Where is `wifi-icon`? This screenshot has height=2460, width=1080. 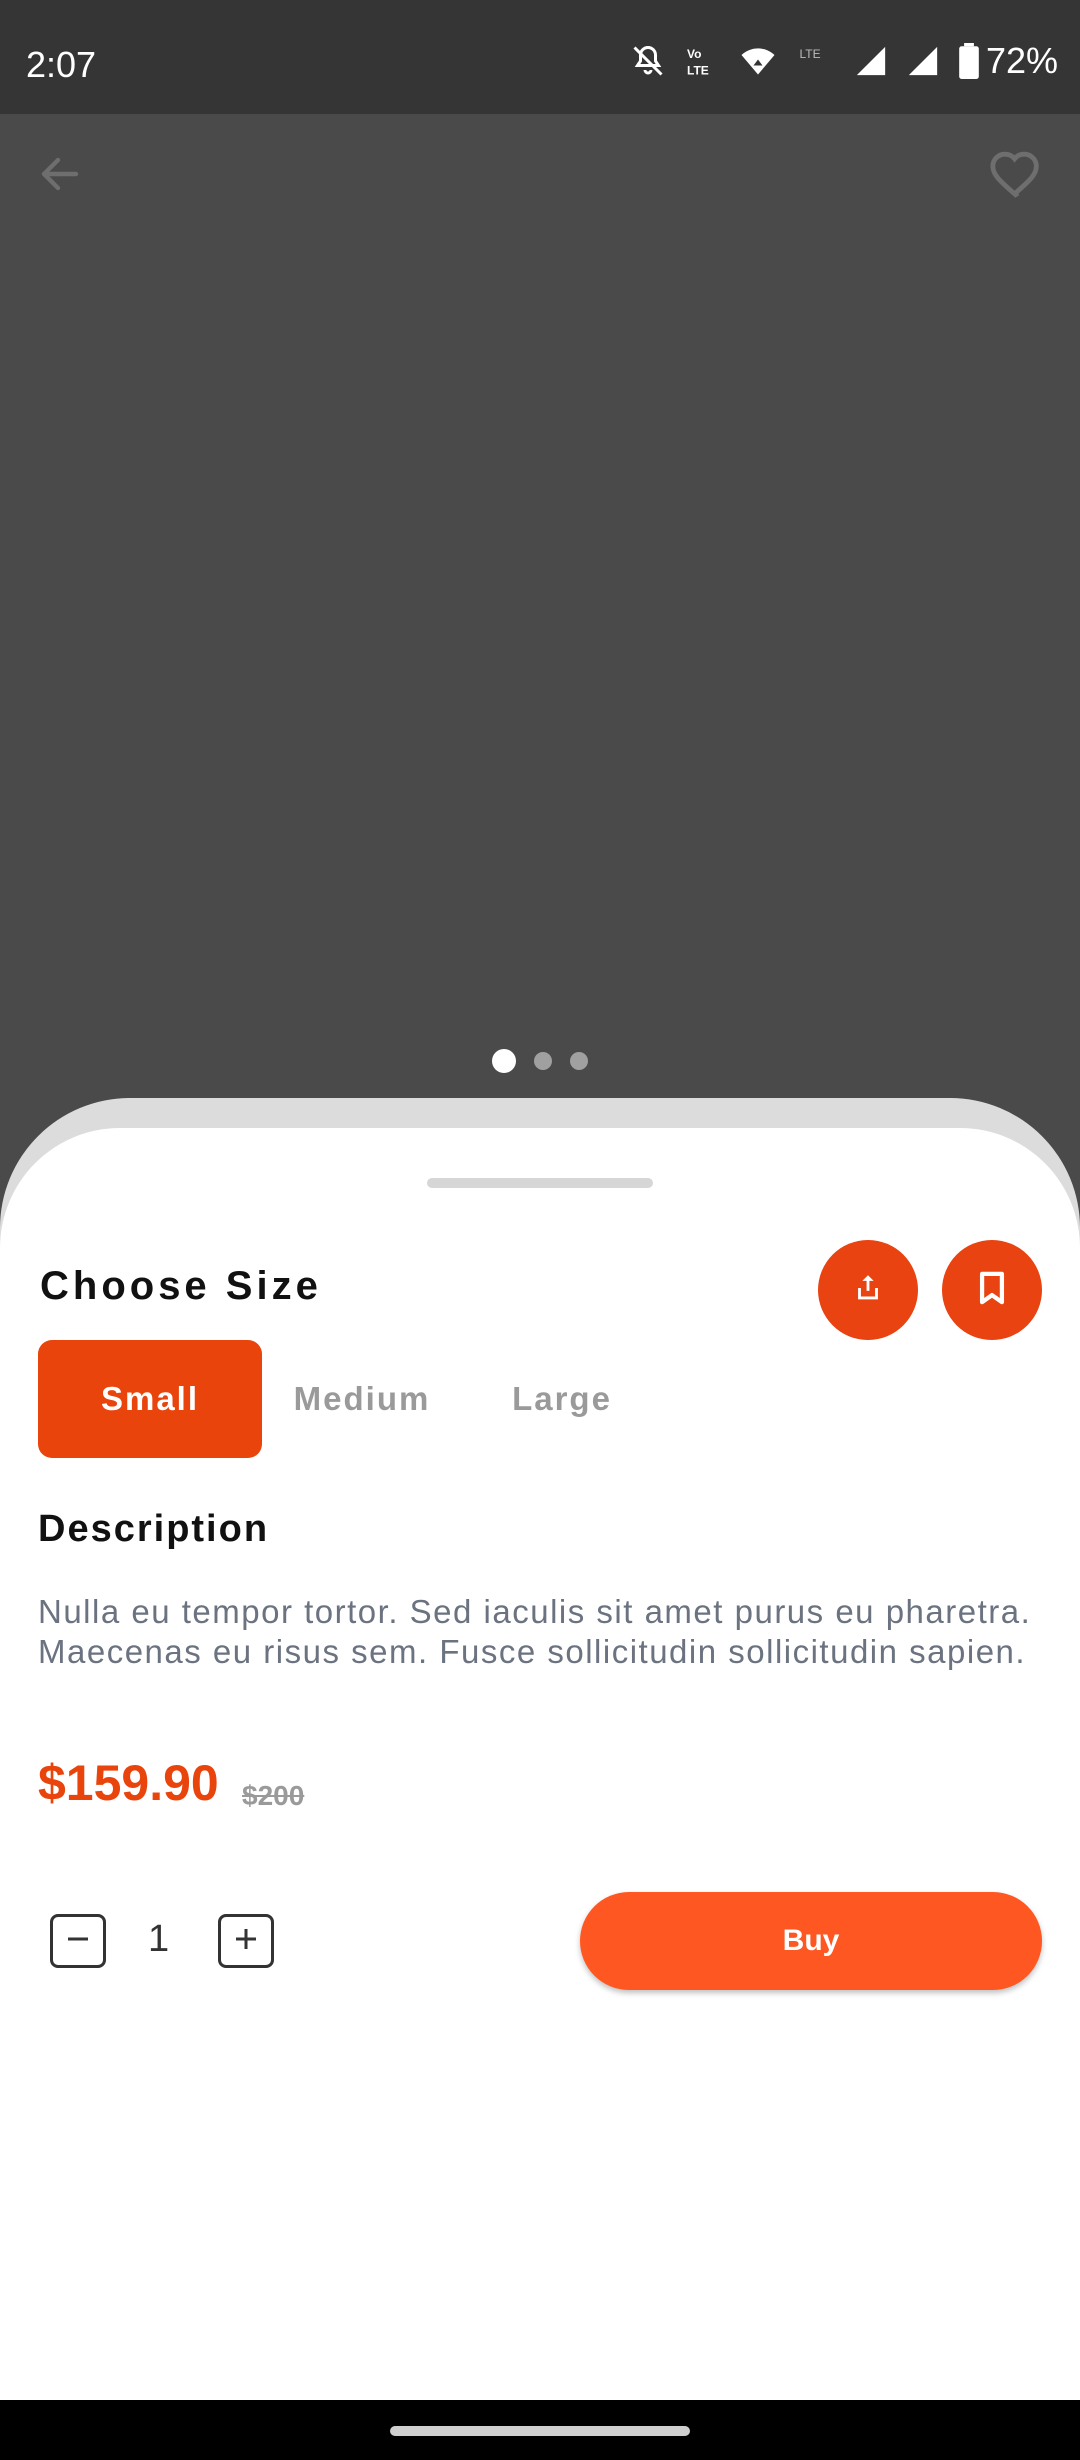 wifi-icon is located at coordinates (758, 61).